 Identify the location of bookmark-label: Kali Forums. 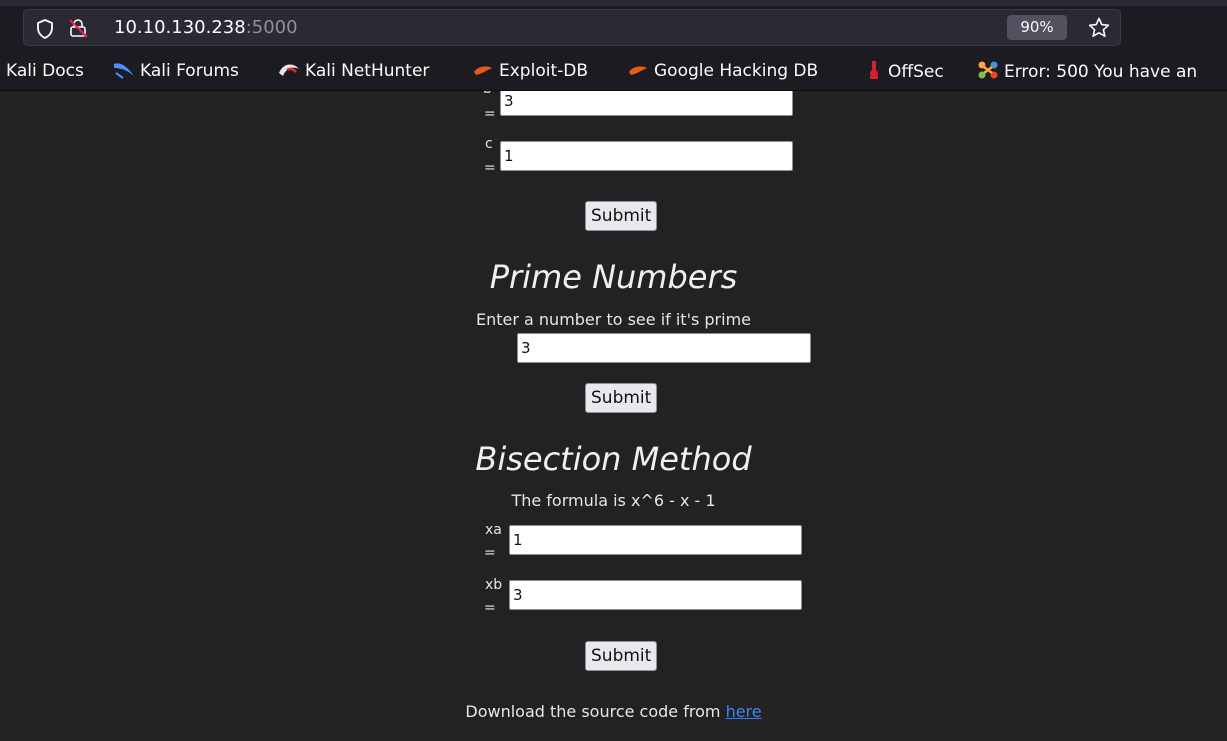
(189, 71).